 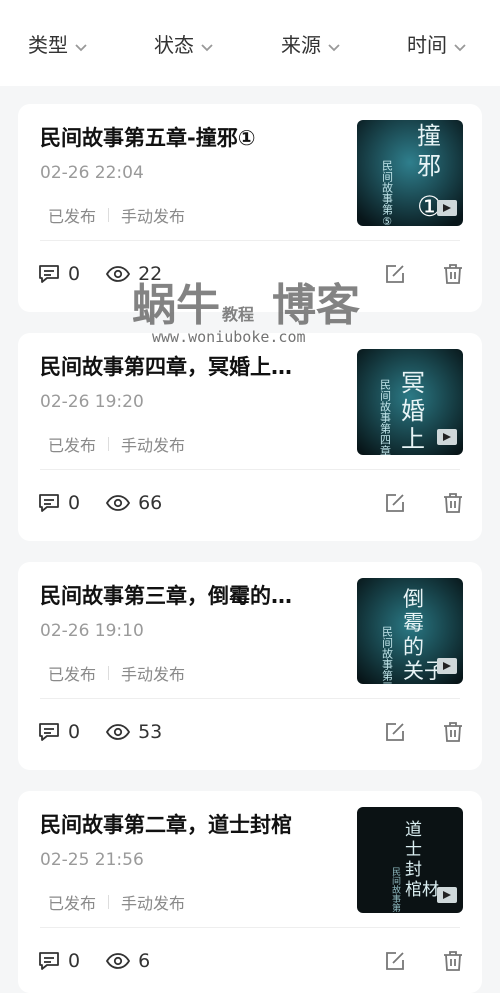 What do you see at coordinates (413, 870) in the screenshot?
I see `thumb-char: 封` at bounding box center [413, 870].